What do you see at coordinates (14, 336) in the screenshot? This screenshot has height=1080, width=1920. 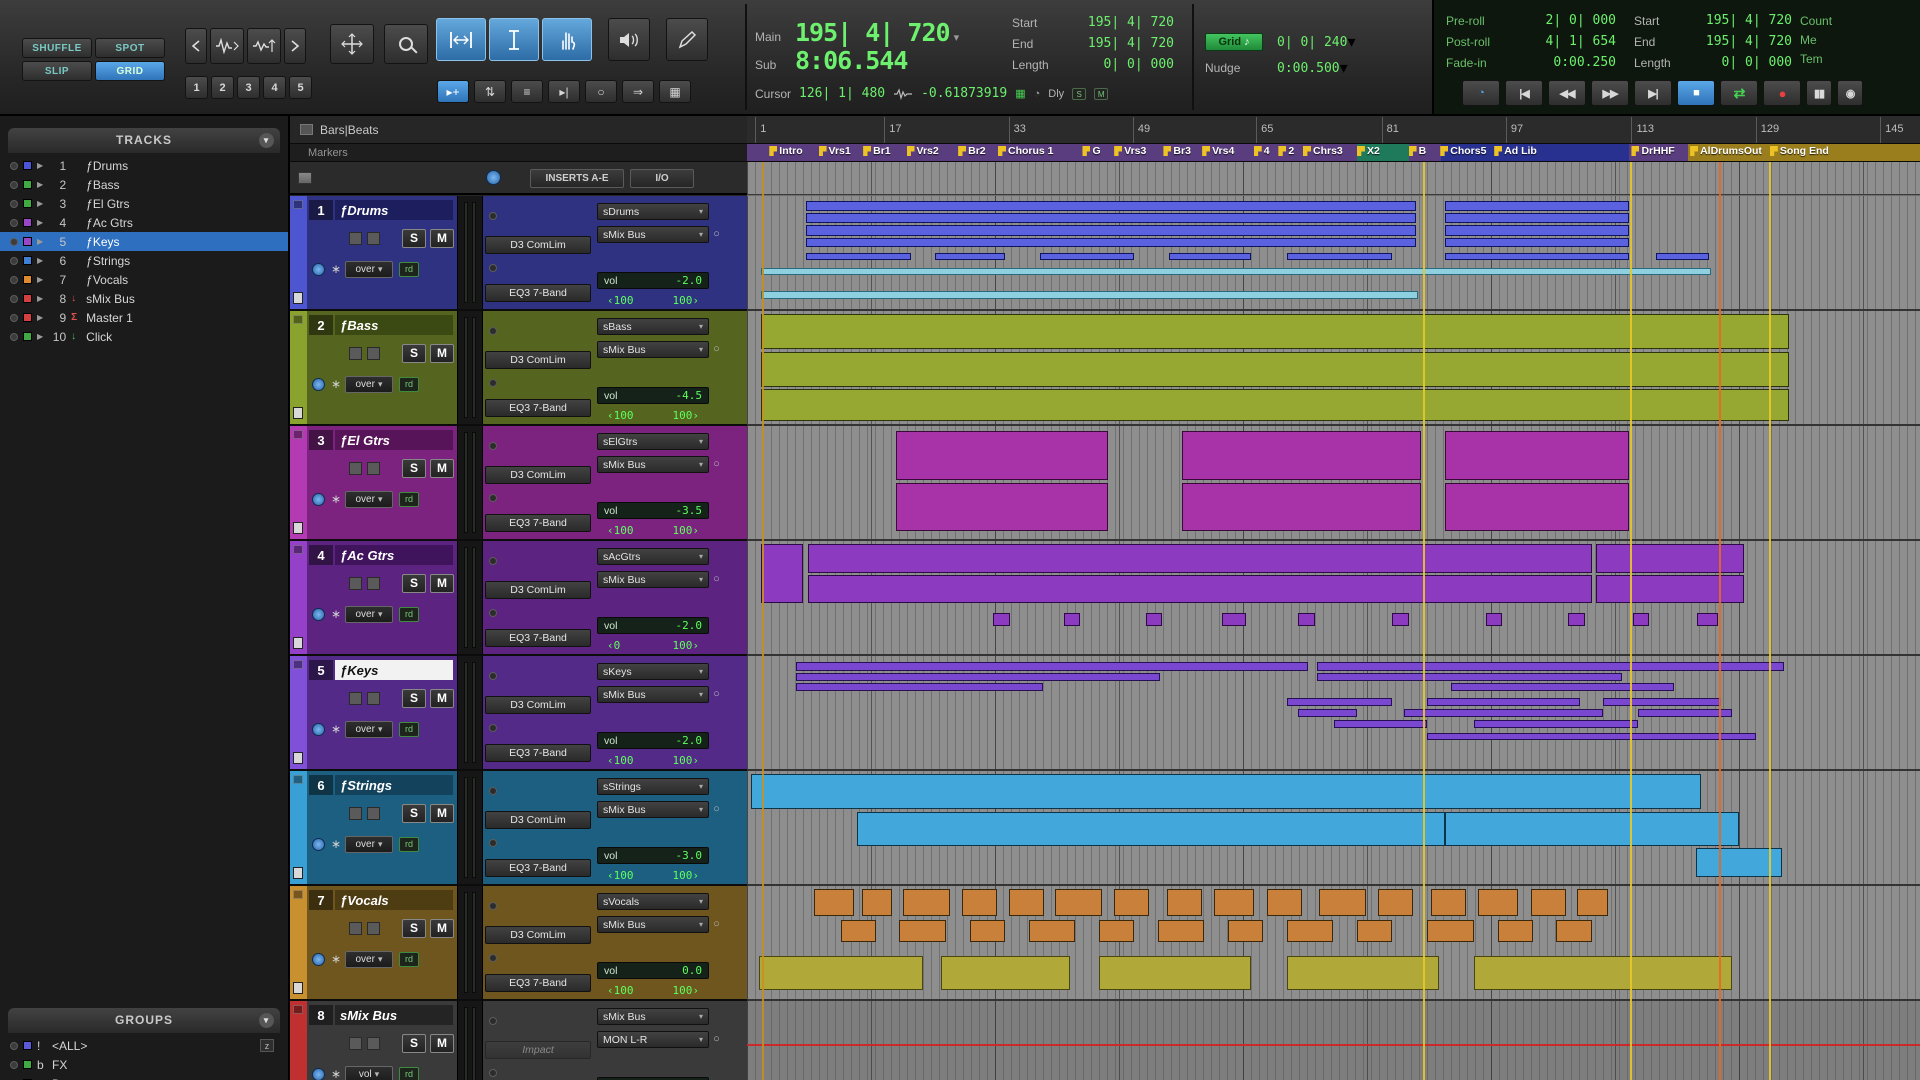 I see `track-show-hide-dot` at bounding box center [14, 336].